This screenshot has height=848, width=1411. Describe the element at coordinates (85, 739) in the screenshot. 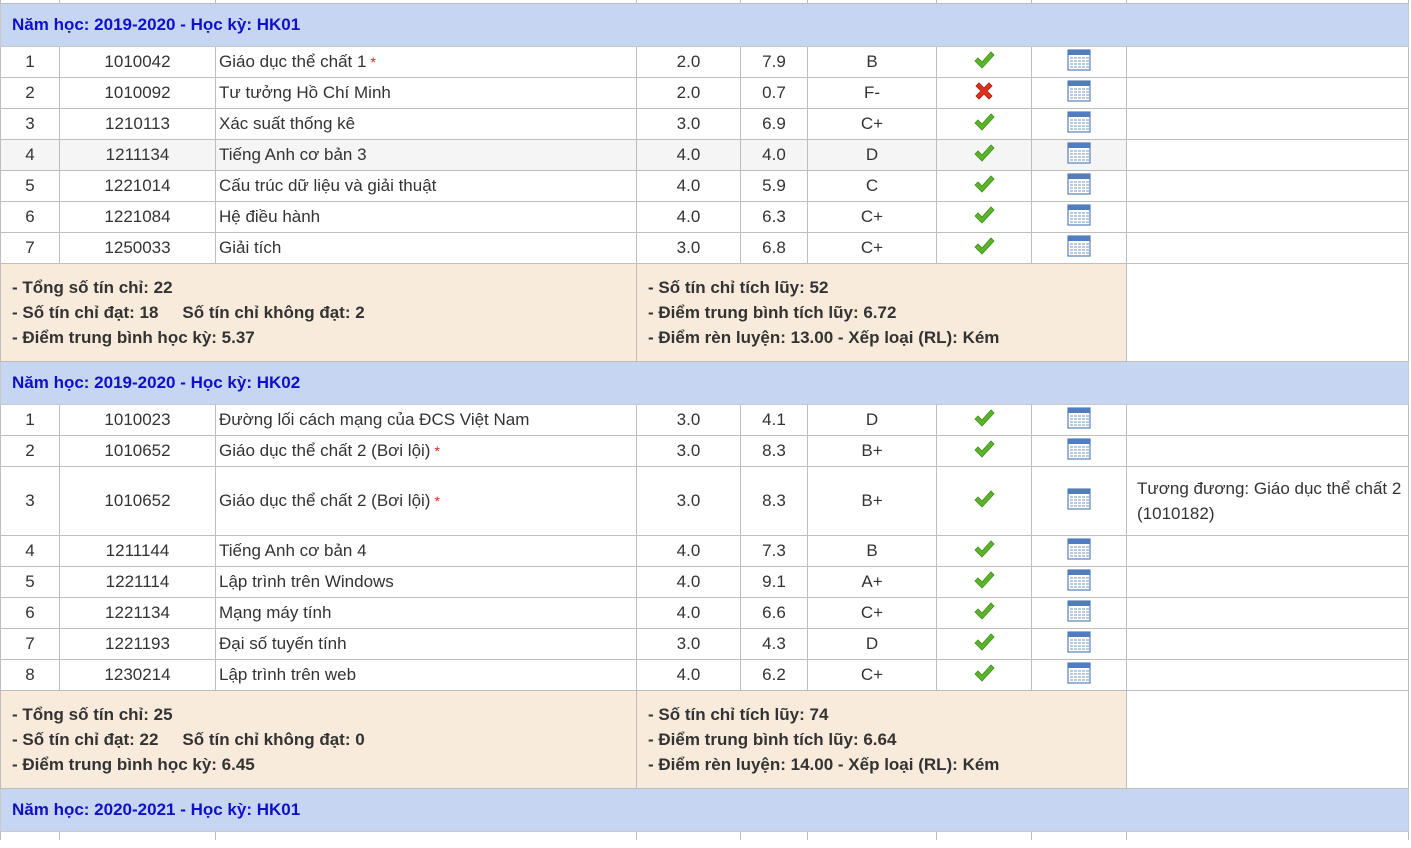

I see `passed-credits: - Số tín chỉ đạt: 22` at that location.